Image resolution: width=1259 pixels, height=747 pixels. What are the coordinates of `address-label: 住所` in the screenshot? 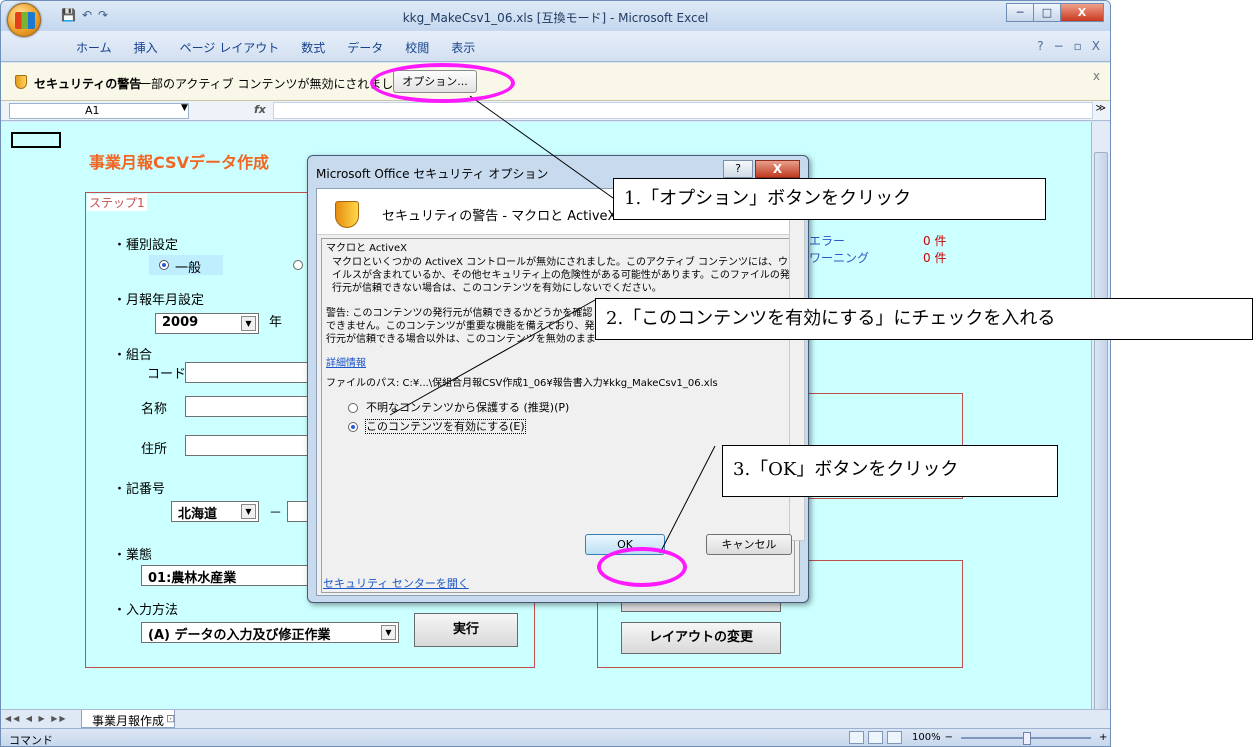 It's located at (154, 449).